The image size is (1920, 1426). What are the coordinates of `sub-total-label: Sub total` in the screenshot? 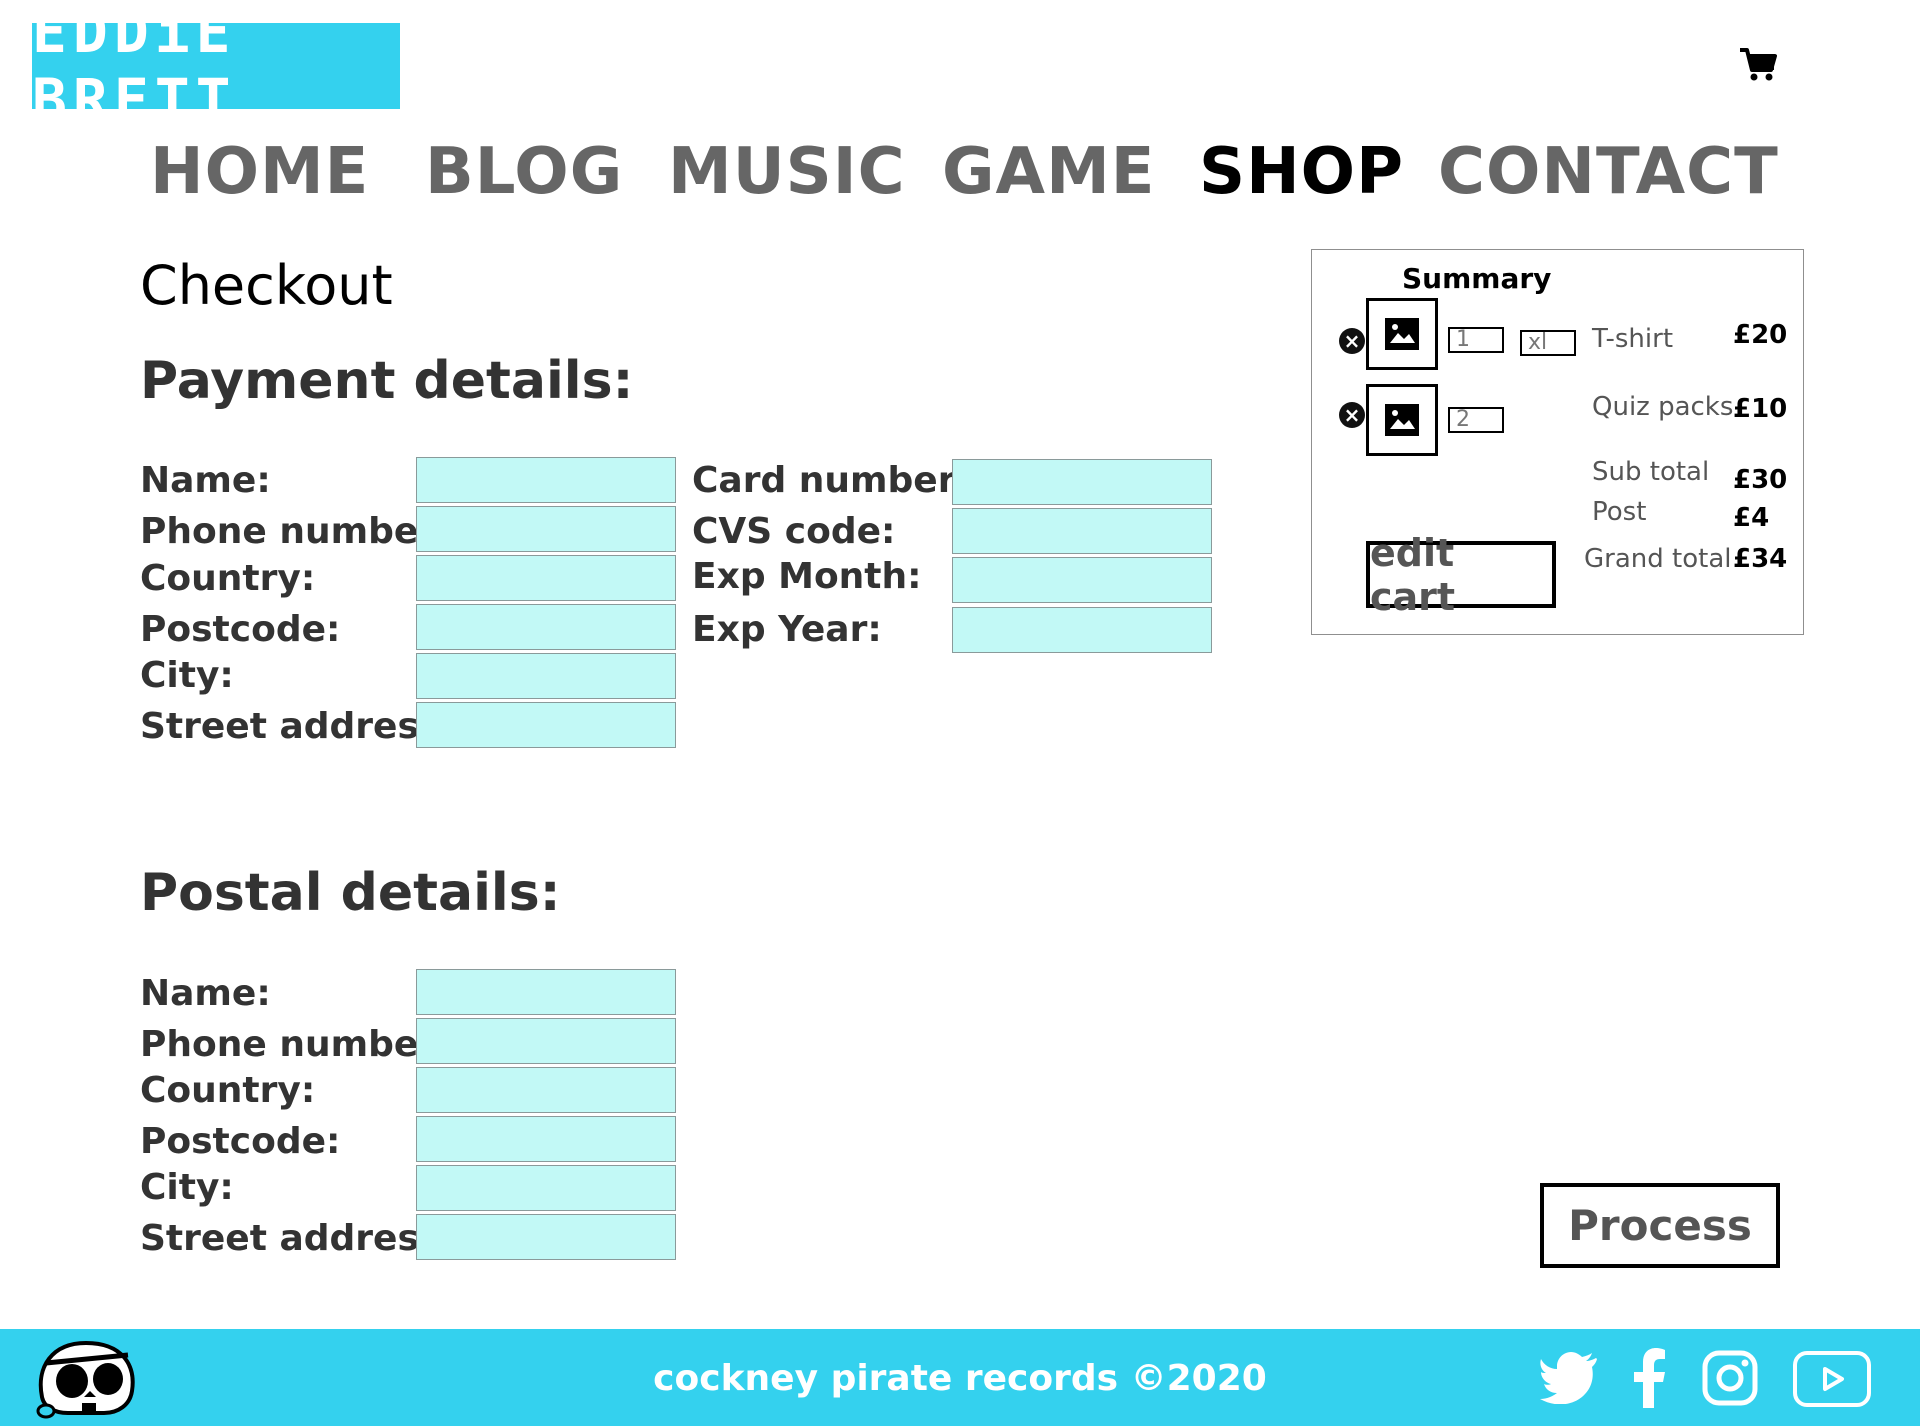 It's located at (1651, 472).